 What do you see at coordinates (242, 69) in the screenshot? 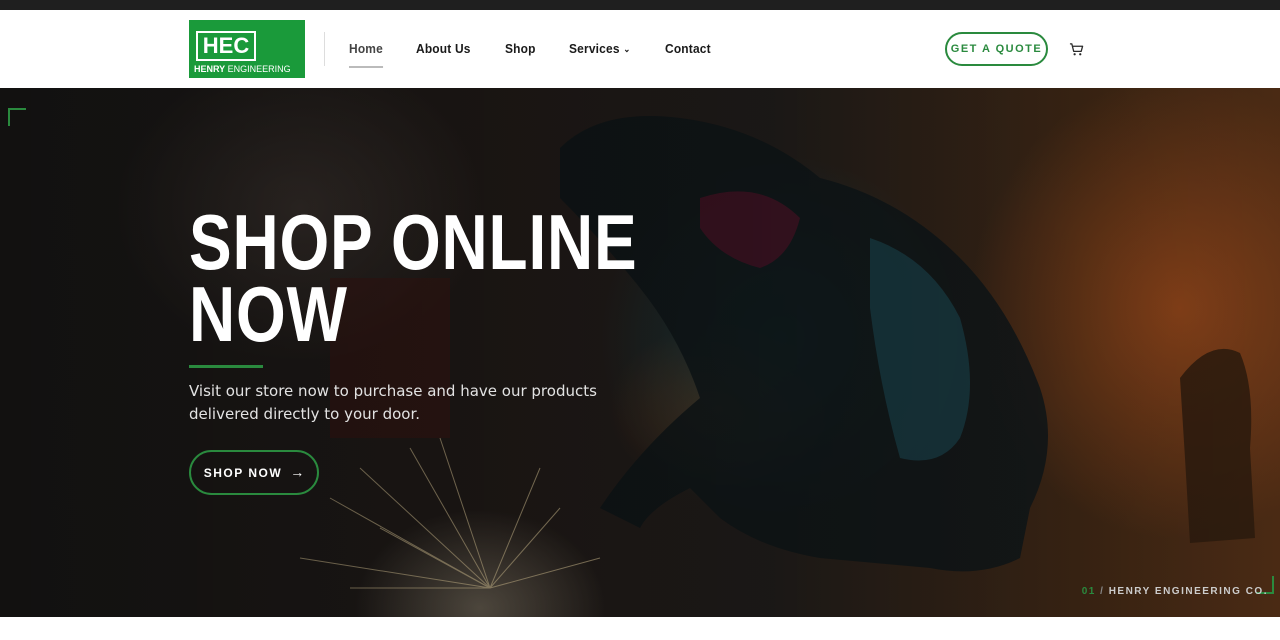
I see `logo-name: HENRY ENGINEERING` at bounding box center [242, 69].